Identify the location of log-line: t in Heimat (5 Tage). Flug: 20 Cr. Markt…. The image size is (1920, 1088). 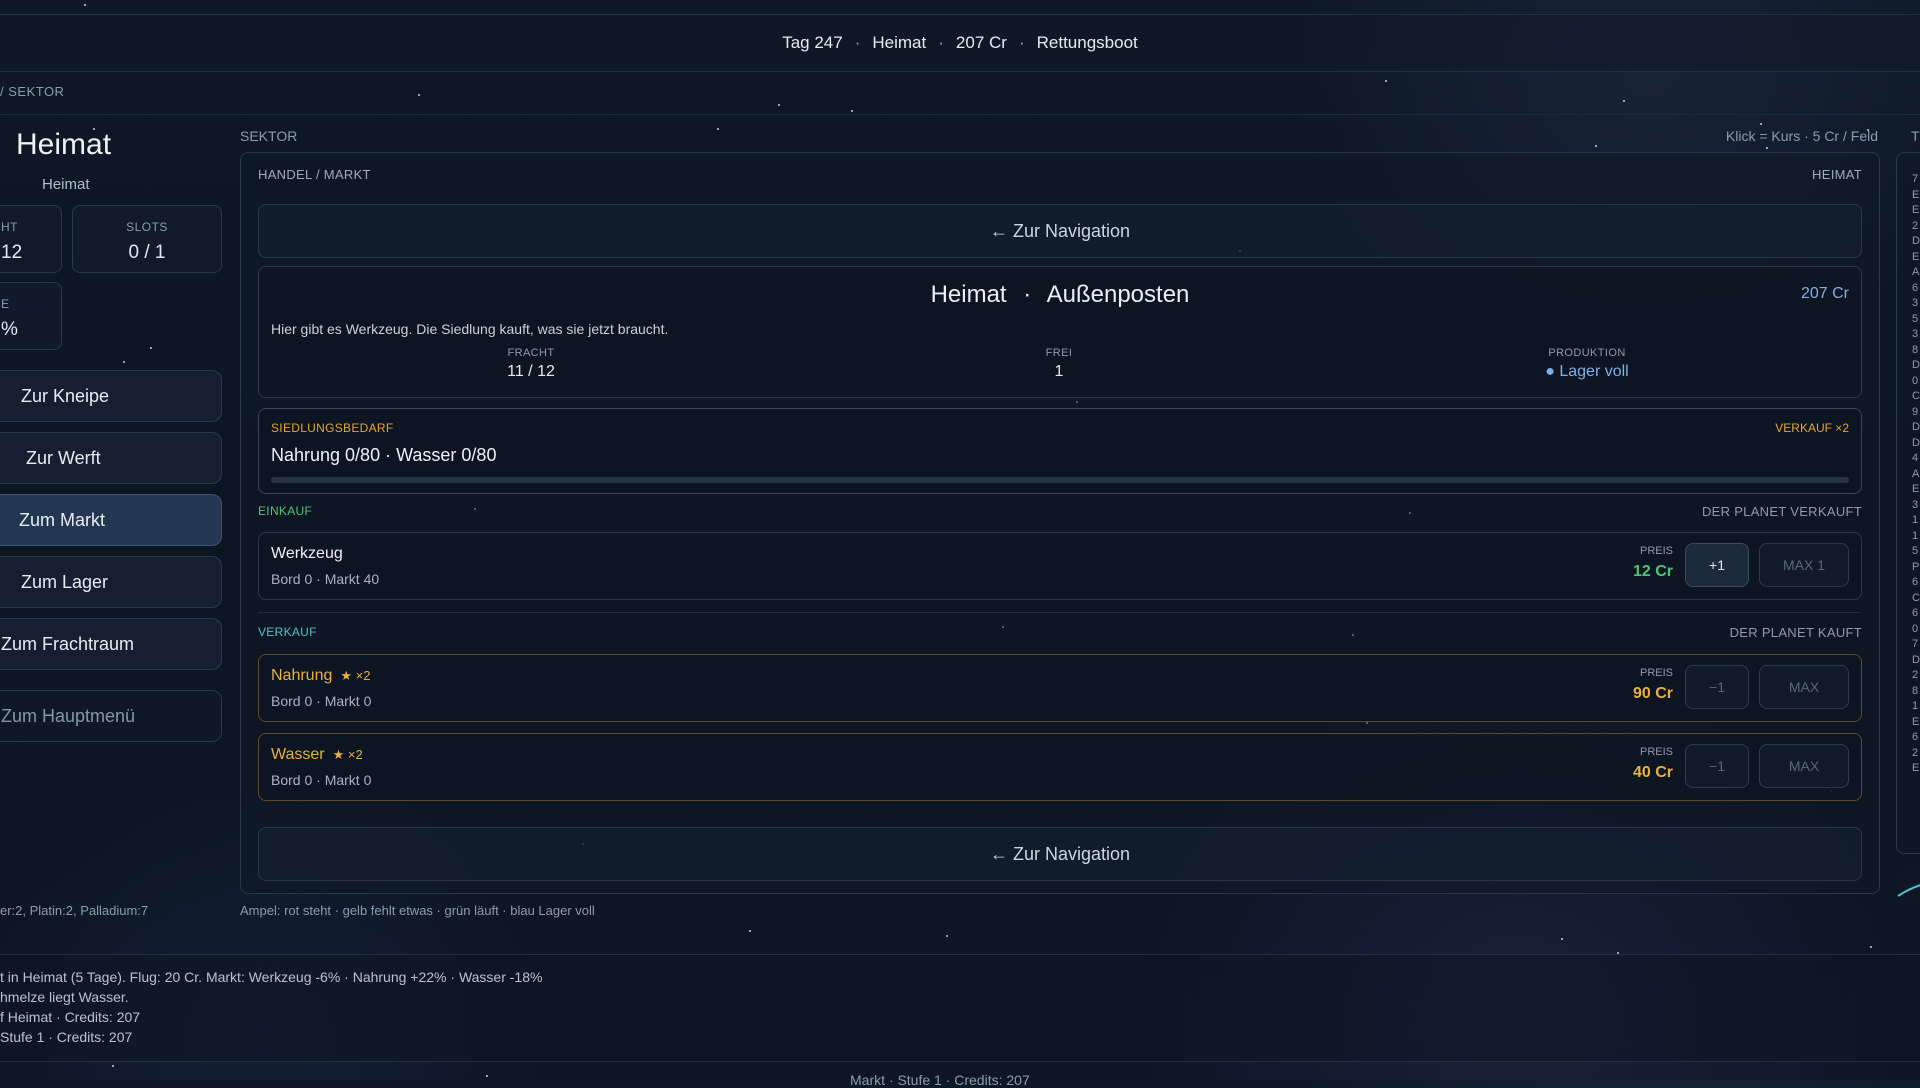
(271, 977).